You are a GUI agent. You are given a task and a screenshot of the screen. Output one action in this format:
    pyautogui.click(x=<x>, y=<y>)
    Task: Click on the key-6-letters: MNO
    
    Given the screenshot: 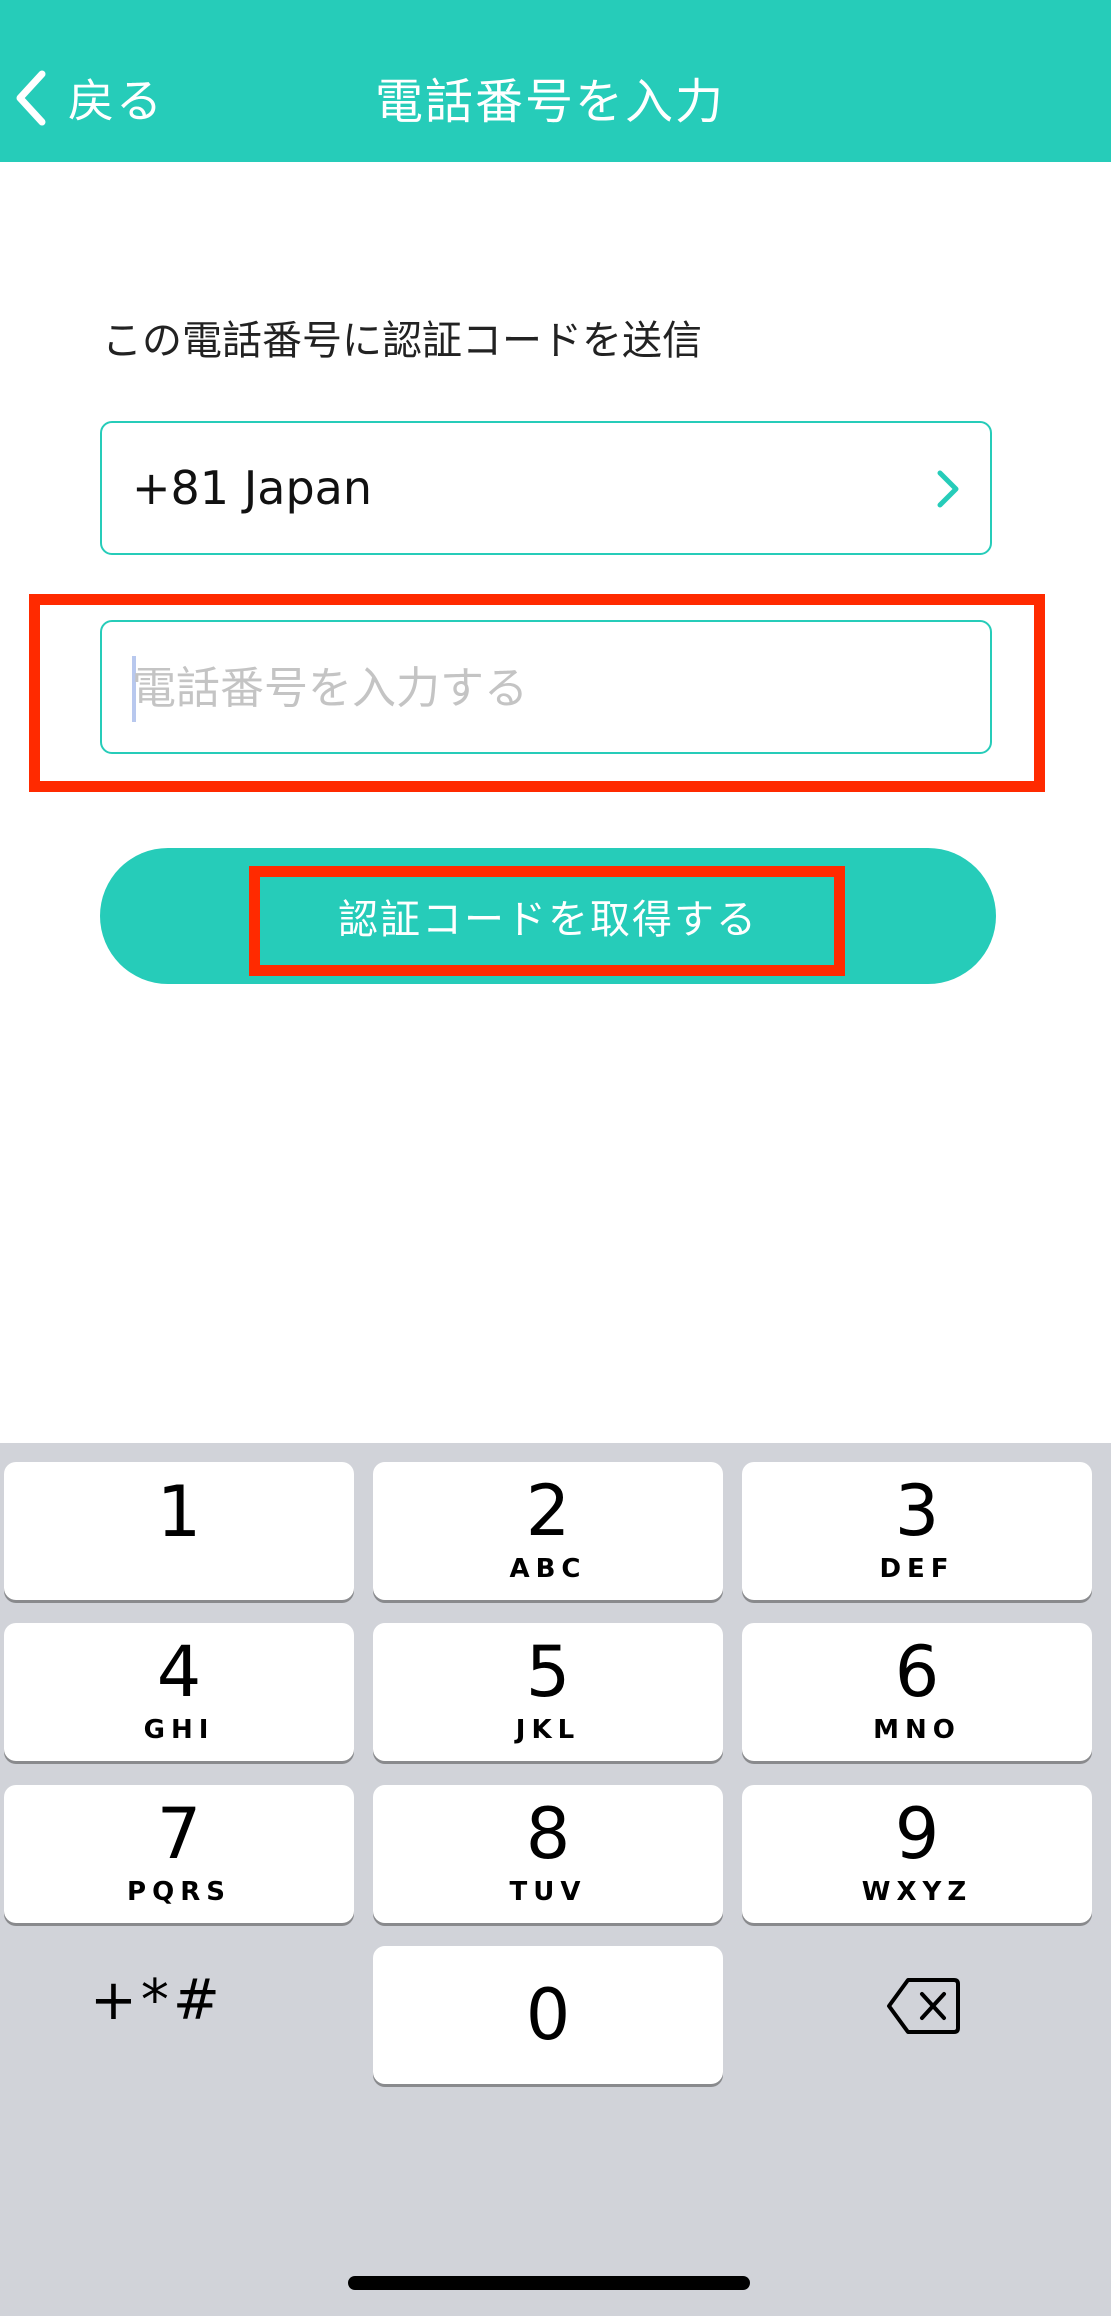 What is the action you would take?
    pyautogui.click(x=917, y=1730)
    